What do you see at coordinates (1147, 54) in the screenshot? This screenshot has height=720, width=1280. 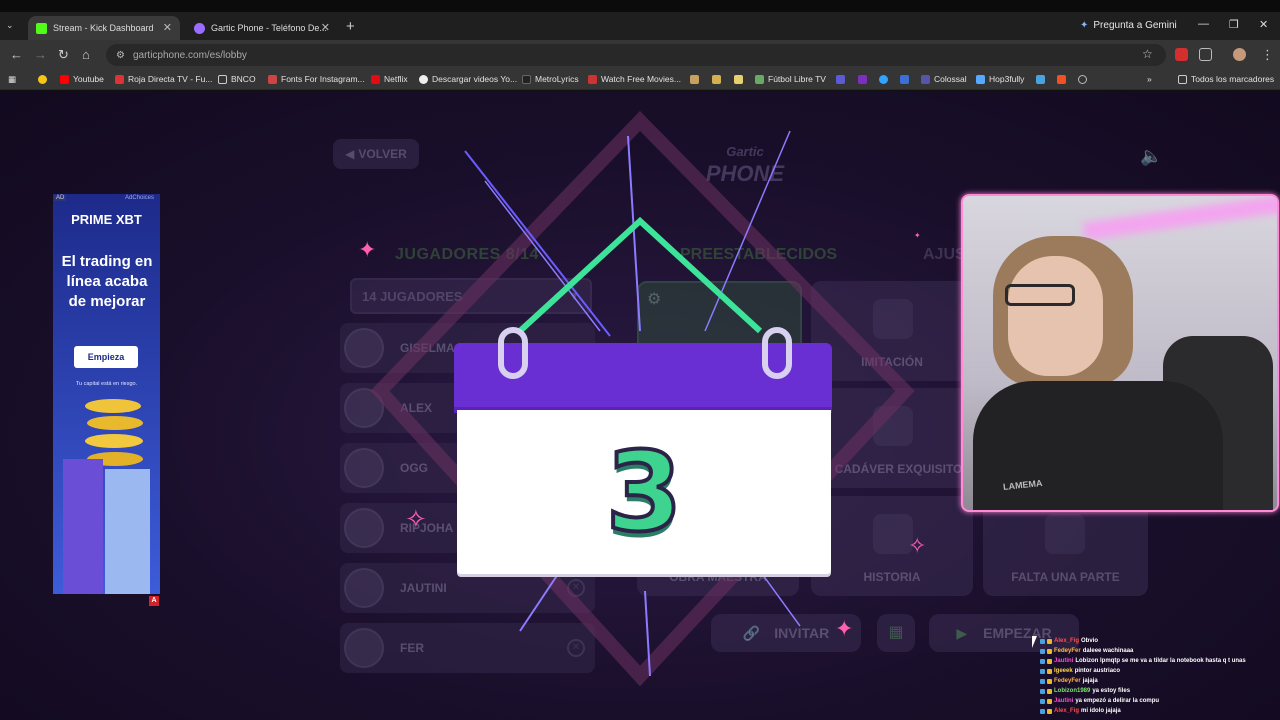 I see `bookmark-star-icon: ☆` at bounding box center [1147, 54].